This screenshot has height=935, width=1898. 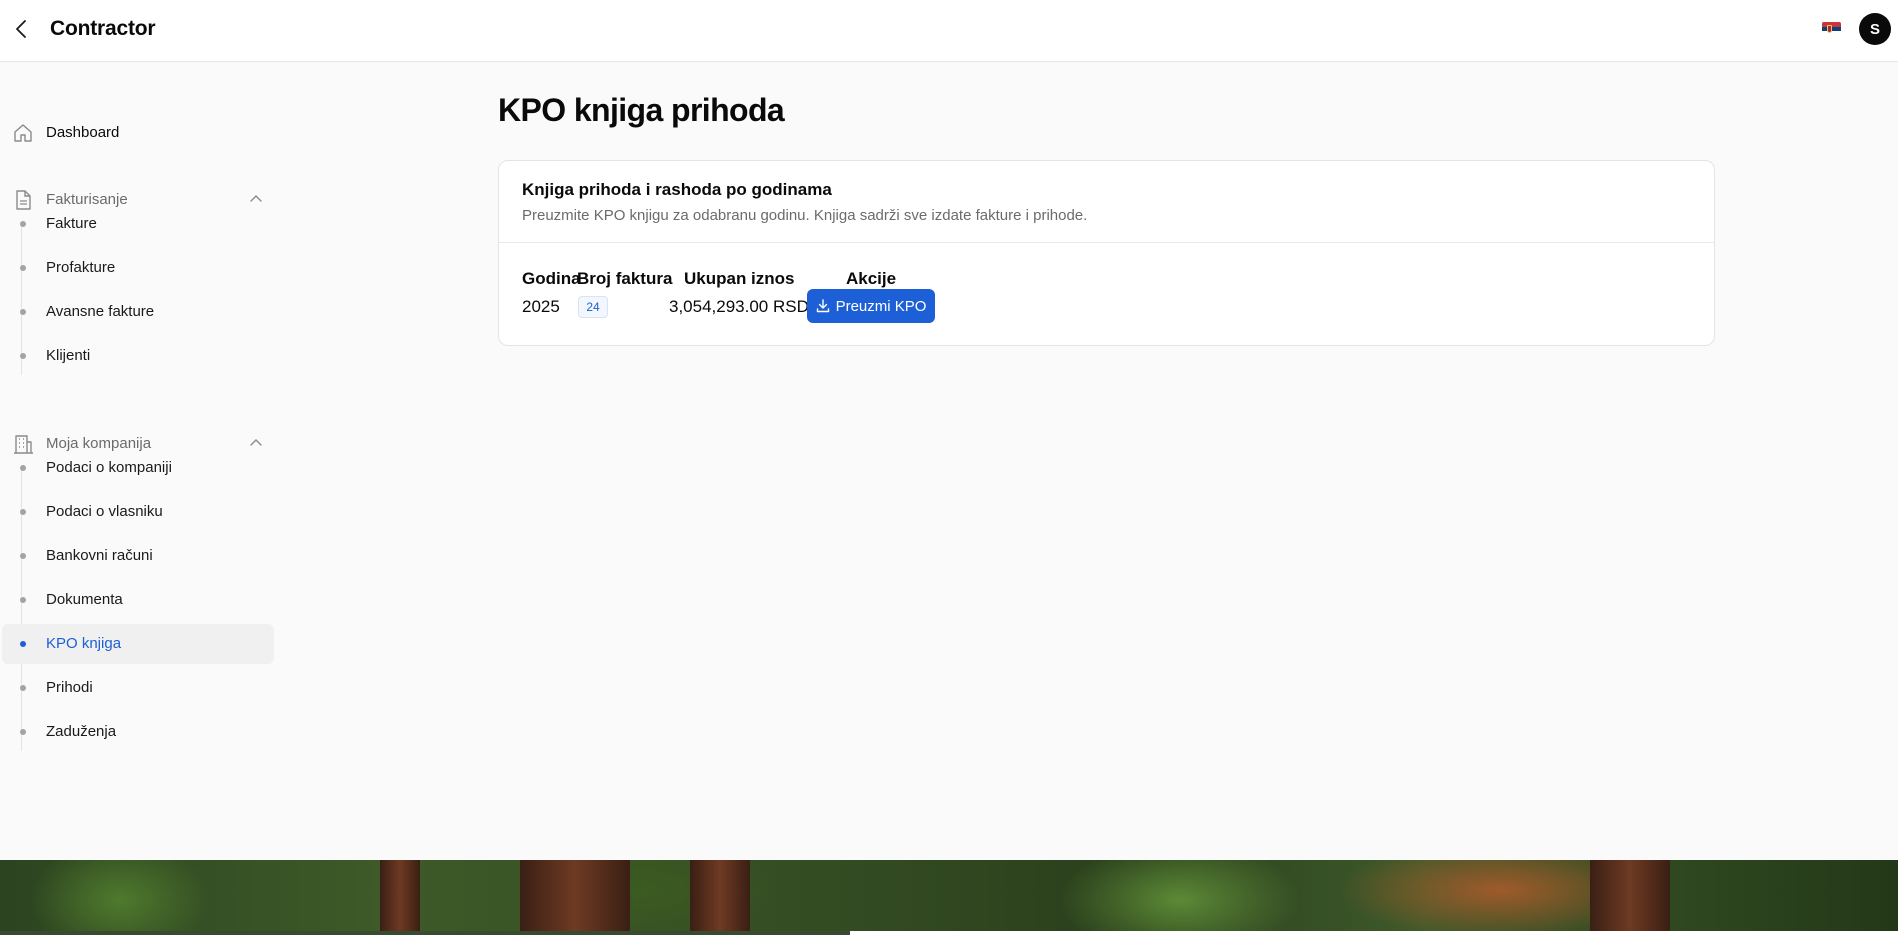 I want to click on home-icon, so click(x=23, y=133).